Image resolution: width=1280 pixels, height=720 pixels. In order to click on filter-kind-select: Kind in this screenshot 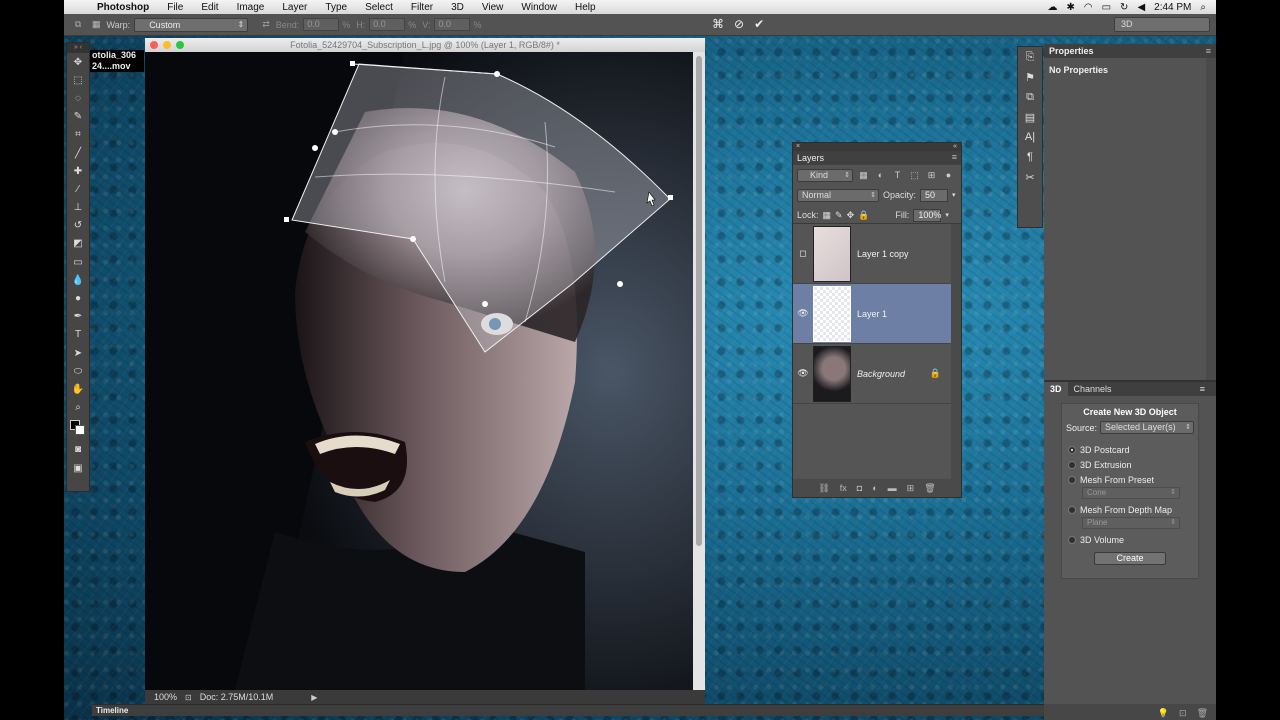, I will do `click(825, 175)`.